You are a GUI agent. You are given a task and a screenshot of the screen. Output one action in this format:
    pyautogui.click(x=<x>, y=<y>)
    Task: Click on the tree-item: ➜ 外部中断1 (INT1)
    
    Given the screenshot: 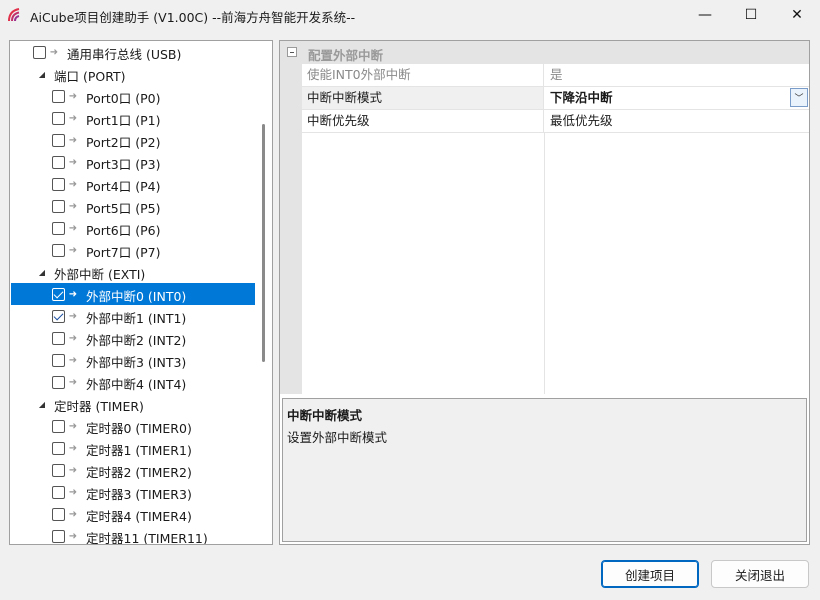 What is the action you would take?
    pyautogui.click(x=133, y=316)
    